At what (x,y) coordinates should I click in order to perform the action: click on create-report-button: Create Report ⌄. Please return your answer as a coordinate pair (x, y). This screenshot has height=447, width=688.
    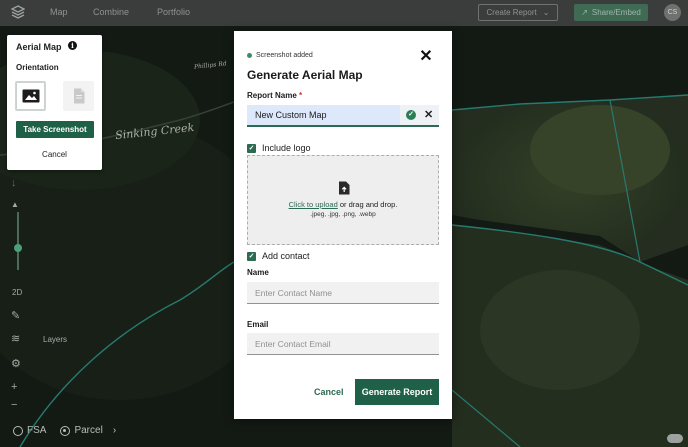
    Looking at the image, I should click on (518, 12).